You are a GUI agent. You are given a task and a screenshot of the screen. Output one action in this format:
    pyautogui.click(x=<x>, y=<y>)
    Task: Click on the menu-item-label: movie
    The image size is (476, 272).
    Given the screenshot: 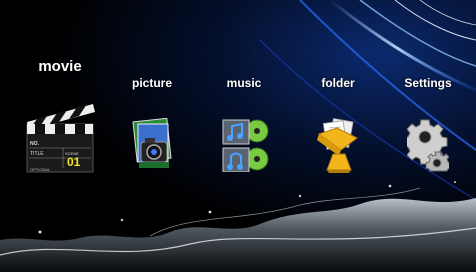 What is the action you would take?
    pyautogui.click(x=60, y=66)
    